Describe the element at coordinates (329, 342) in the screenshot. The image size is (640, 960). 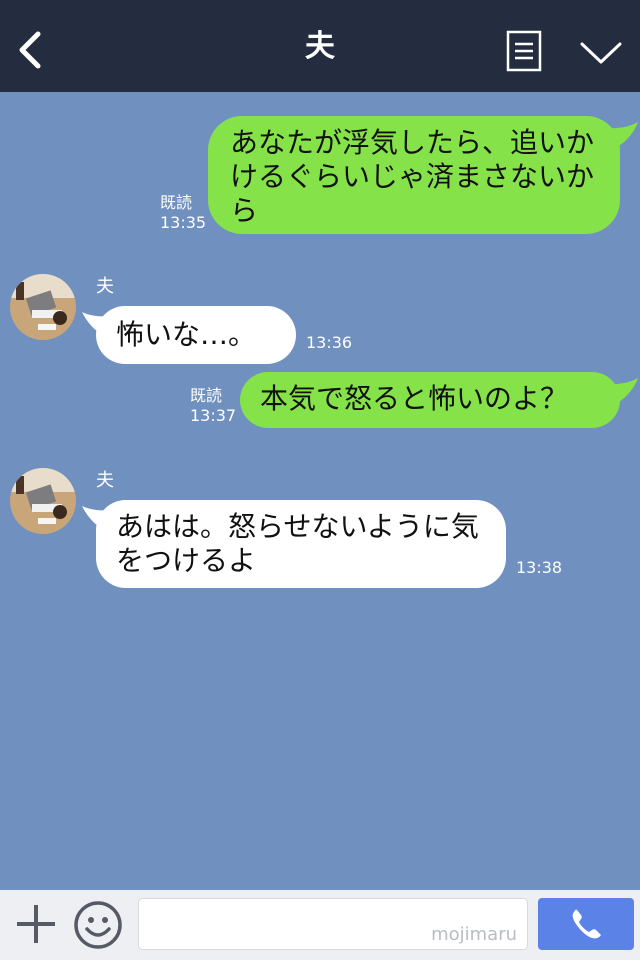
I see `message-time: 13:36` at that location.